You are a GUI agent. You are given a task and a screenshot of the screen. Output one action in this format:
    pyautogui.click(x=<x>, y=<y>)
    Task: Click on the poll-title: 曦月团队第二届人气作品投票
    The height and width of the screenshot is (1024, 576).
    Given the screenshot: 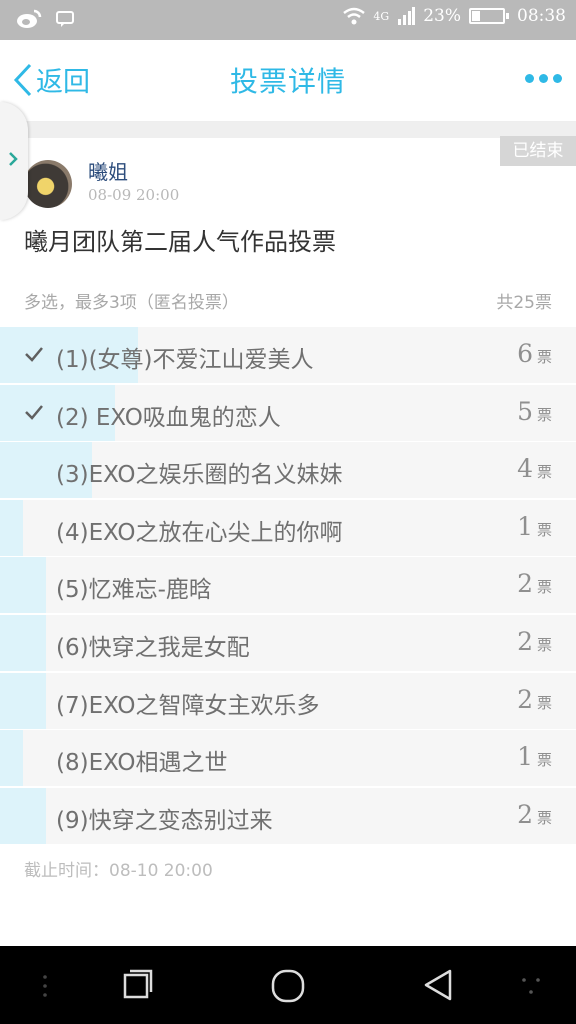 What is the action you would take?
    pyautogui.click(x=180, y=242)
    